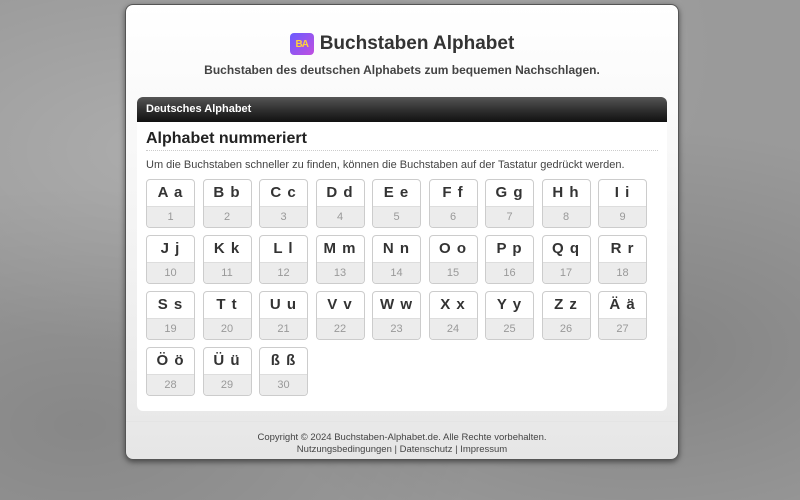 Image resolution: width=800 pixels, height=500 pixels. Describe the element at coordinates (453, 315) in the screenshot. I see `letter-tile: X x 24` at that location.